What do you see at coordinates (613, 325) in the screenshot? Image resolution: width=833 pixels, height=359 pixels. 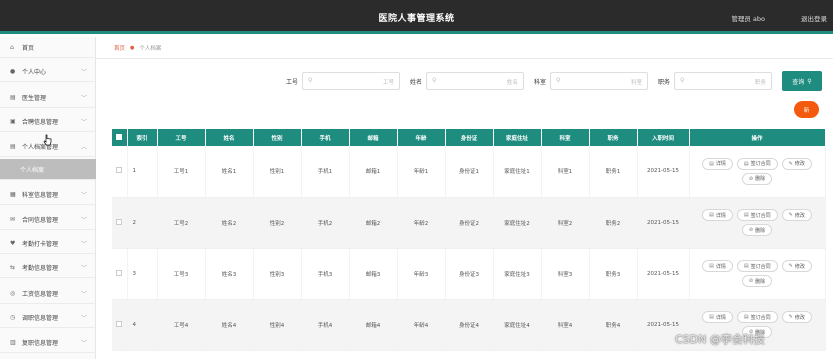 I see `table-cell: 职务4` at bounding box center [613, 325].